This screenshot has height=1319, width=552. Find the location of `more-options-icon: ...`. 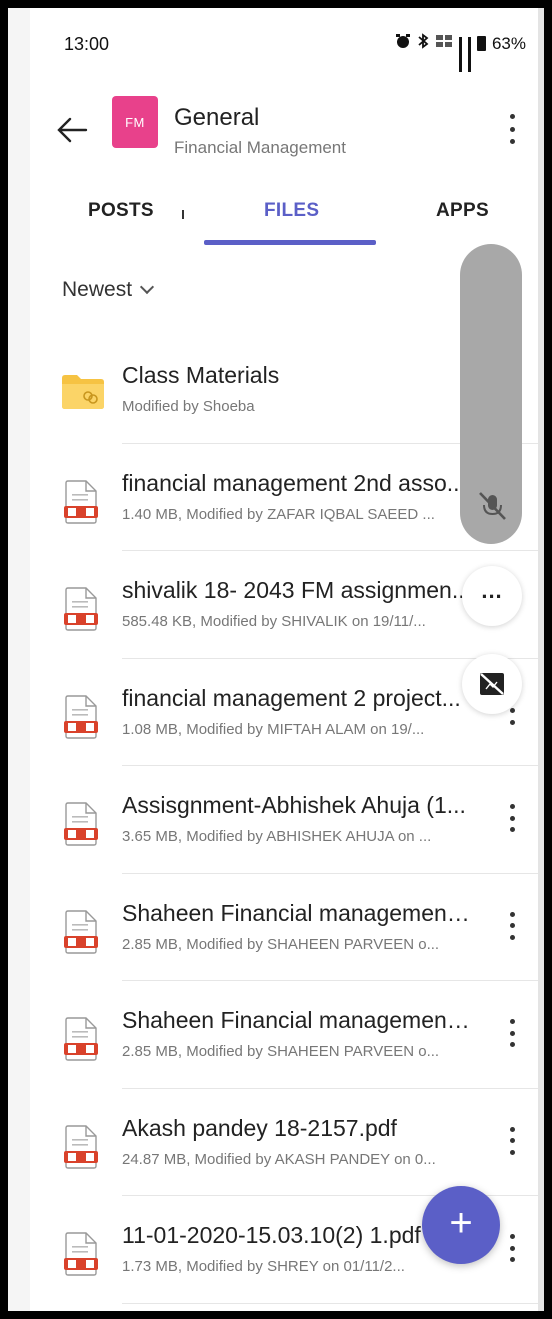

more-options-icon: ... is located at coordinates (492, 590).